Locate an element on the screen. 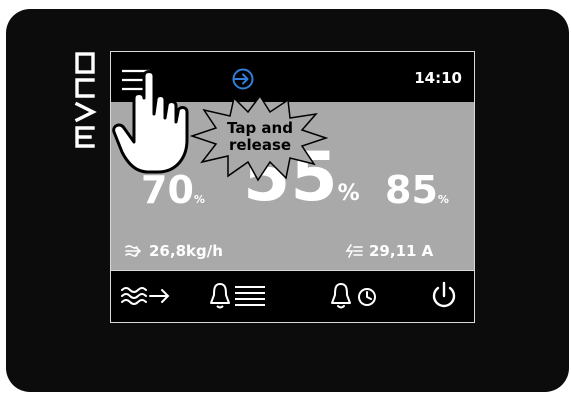  flow-stat: 26,8kg/h is located at coordinates (174, 251).